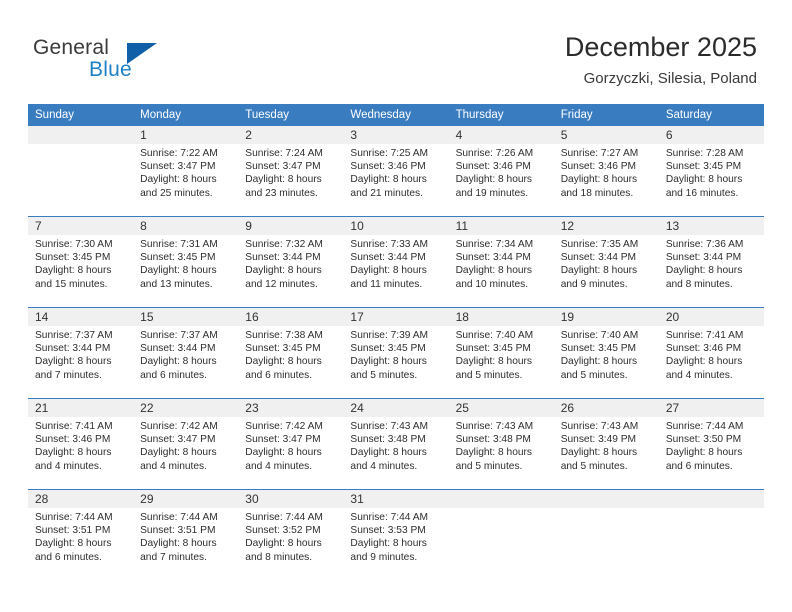 The height and width of the screenshot is (612, 792). I want to click on weekday-header-thursday: Thursday, so click(501, 115).